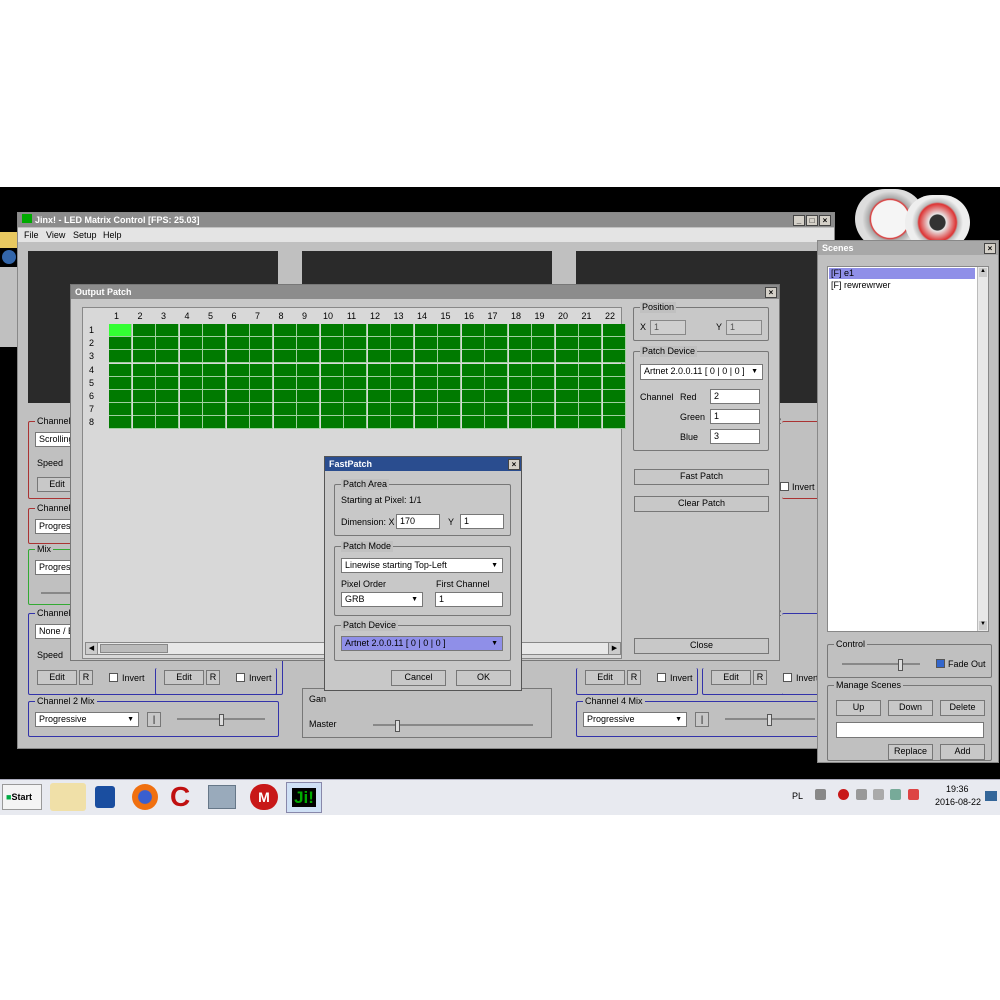 The height and width of the screenshot is (1000, 1000). Describe the element at coordinates (991, 796) in the screenshot. I see `show-desktop-icon` at that location.